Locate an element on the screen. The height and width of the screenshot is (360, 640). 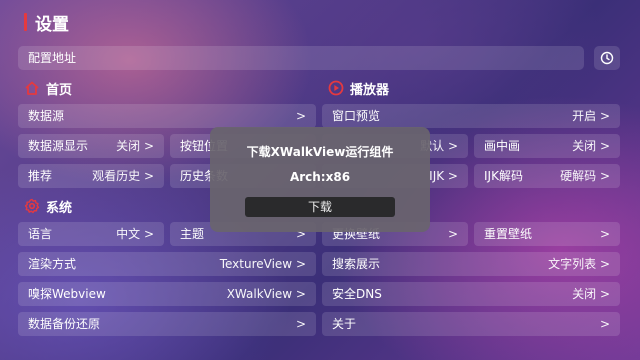
history-icon is located at coordinates (607, 58).